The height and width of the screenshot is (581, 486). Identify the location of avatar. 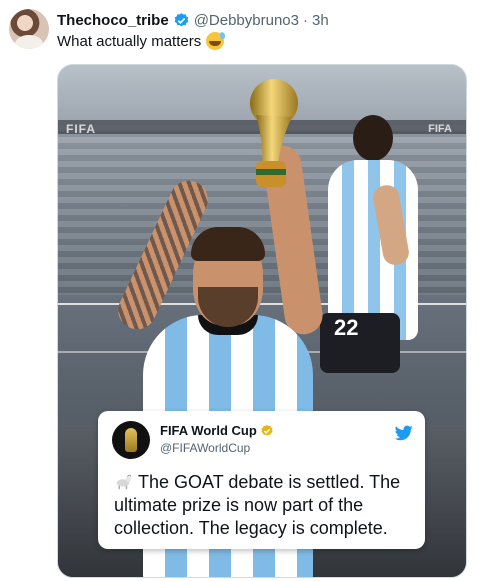
(29, 29).